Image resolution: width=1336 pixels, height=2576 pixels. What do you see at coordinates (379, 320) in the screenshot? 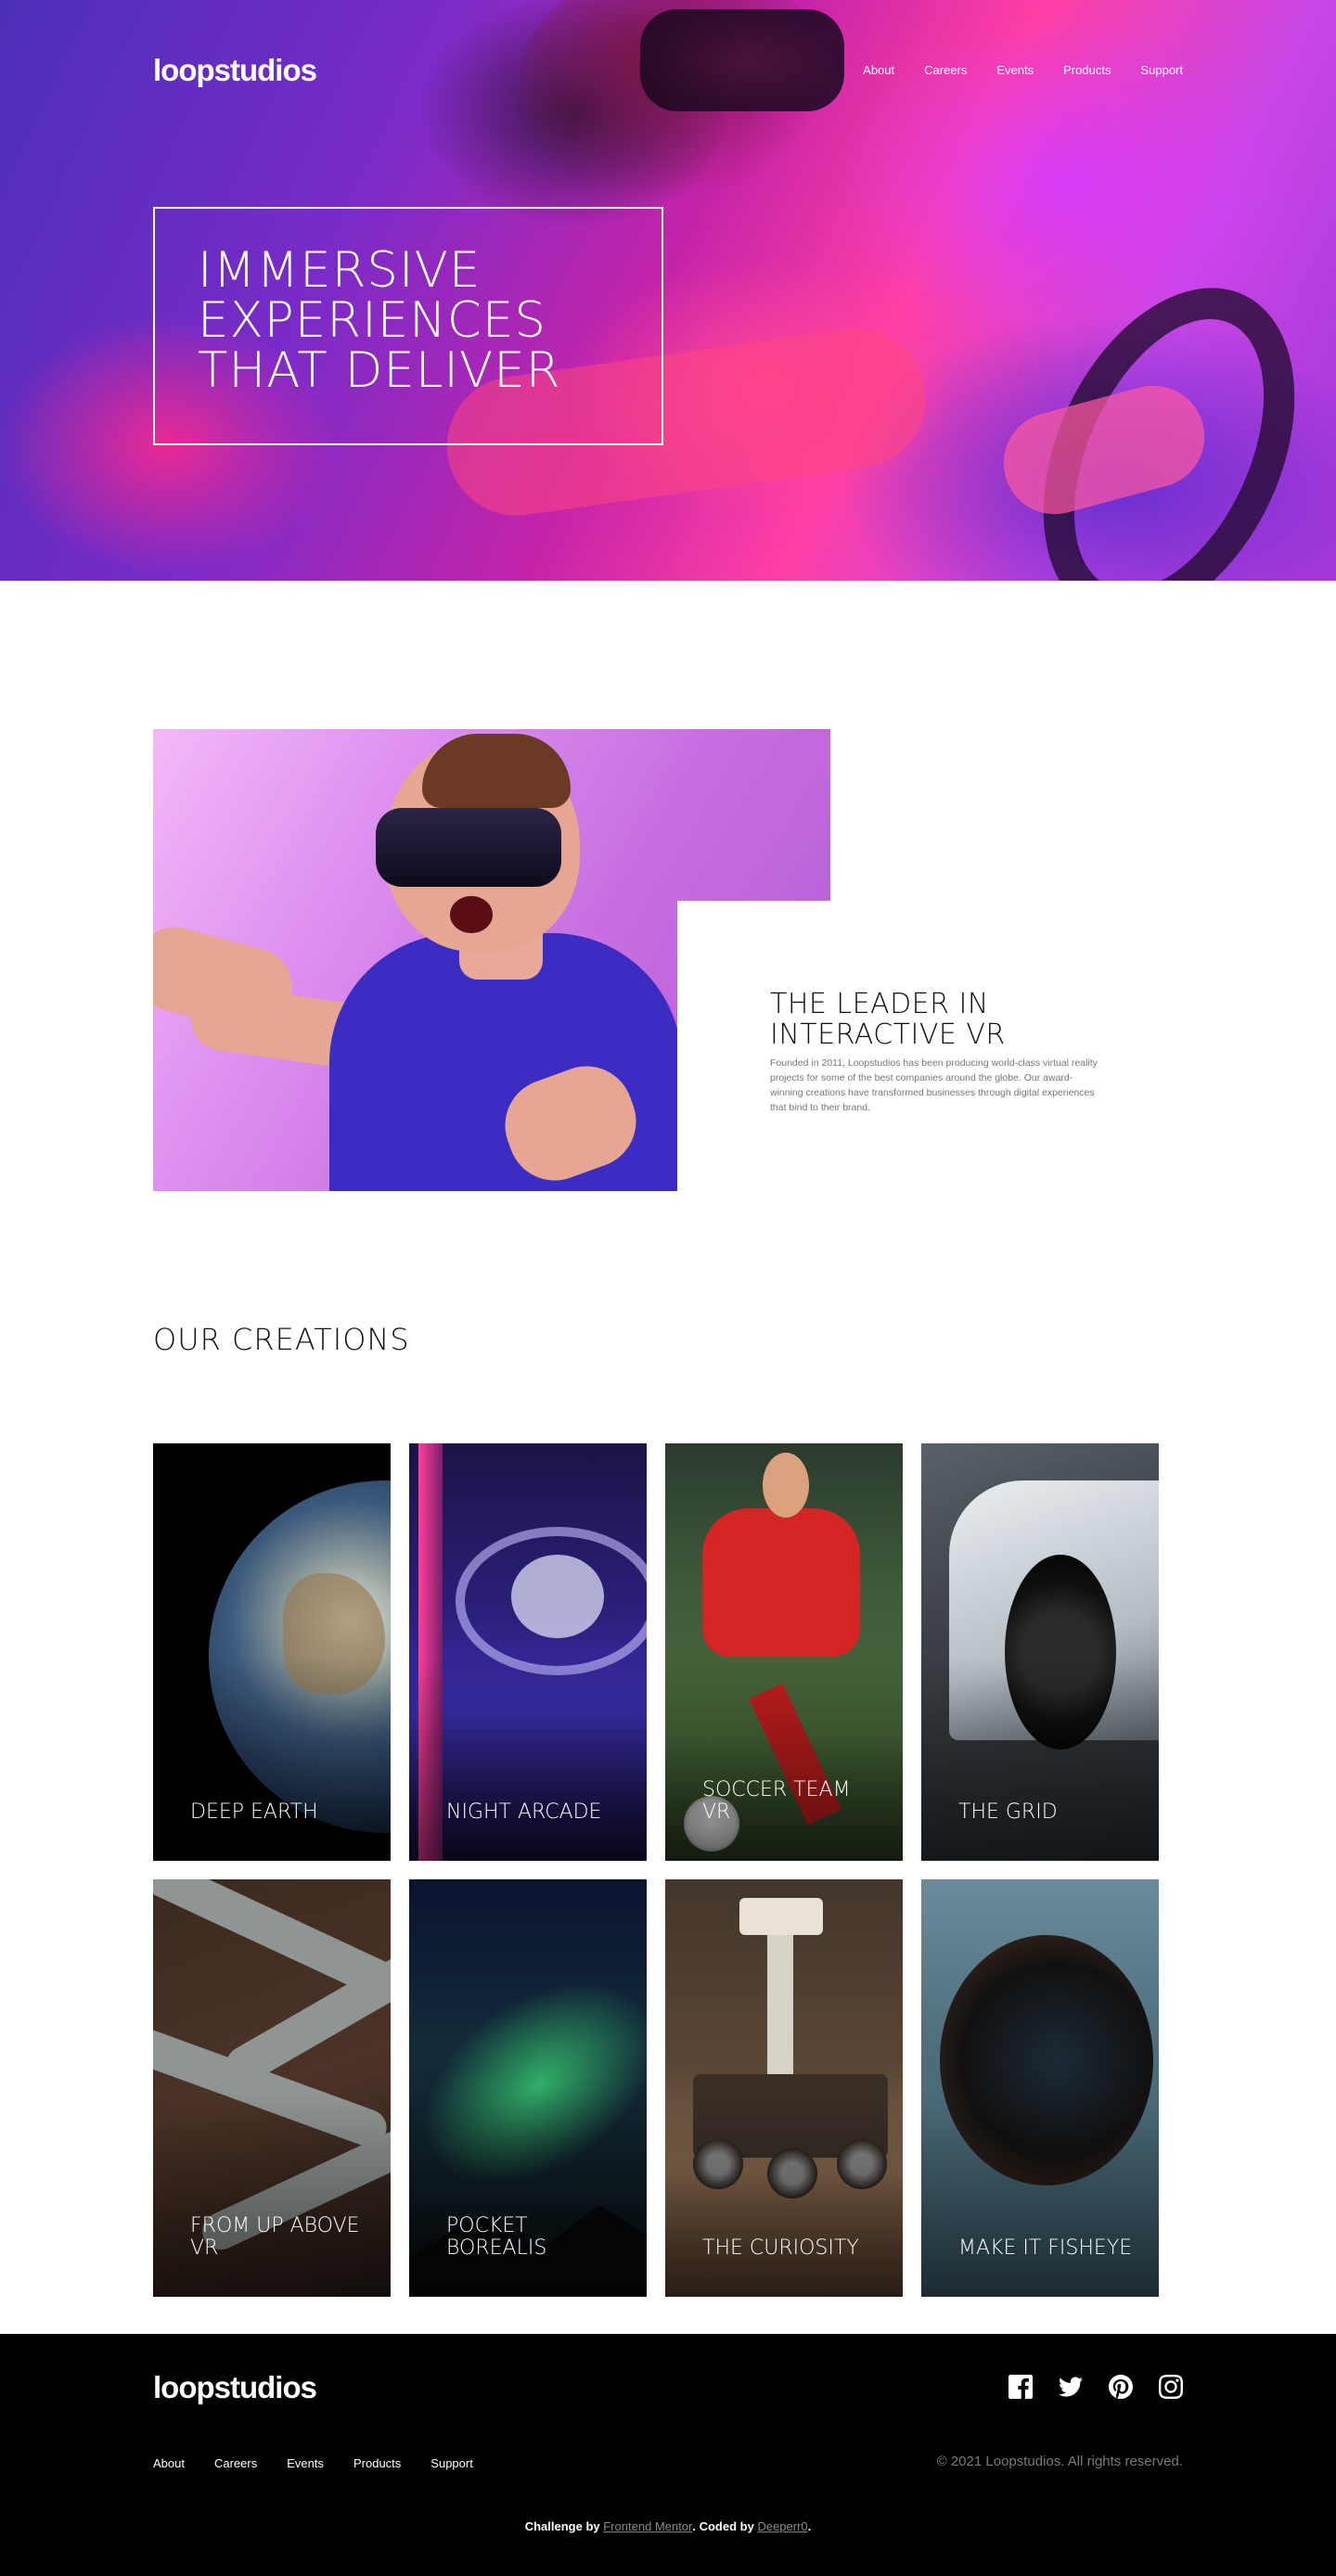
I see `hero-title: Immersive experiences that deliver` at bounding box center [379, 320].